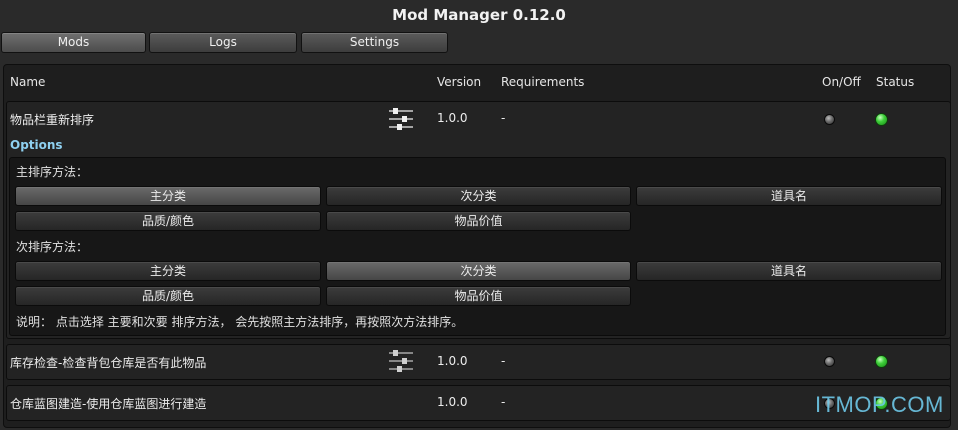 The image size is (958, 430). What do you see at coordinates (168, 196) in the screenshot?
I see `primary-sort-main-category-button: 主分类` at bounding box center [168, 196].